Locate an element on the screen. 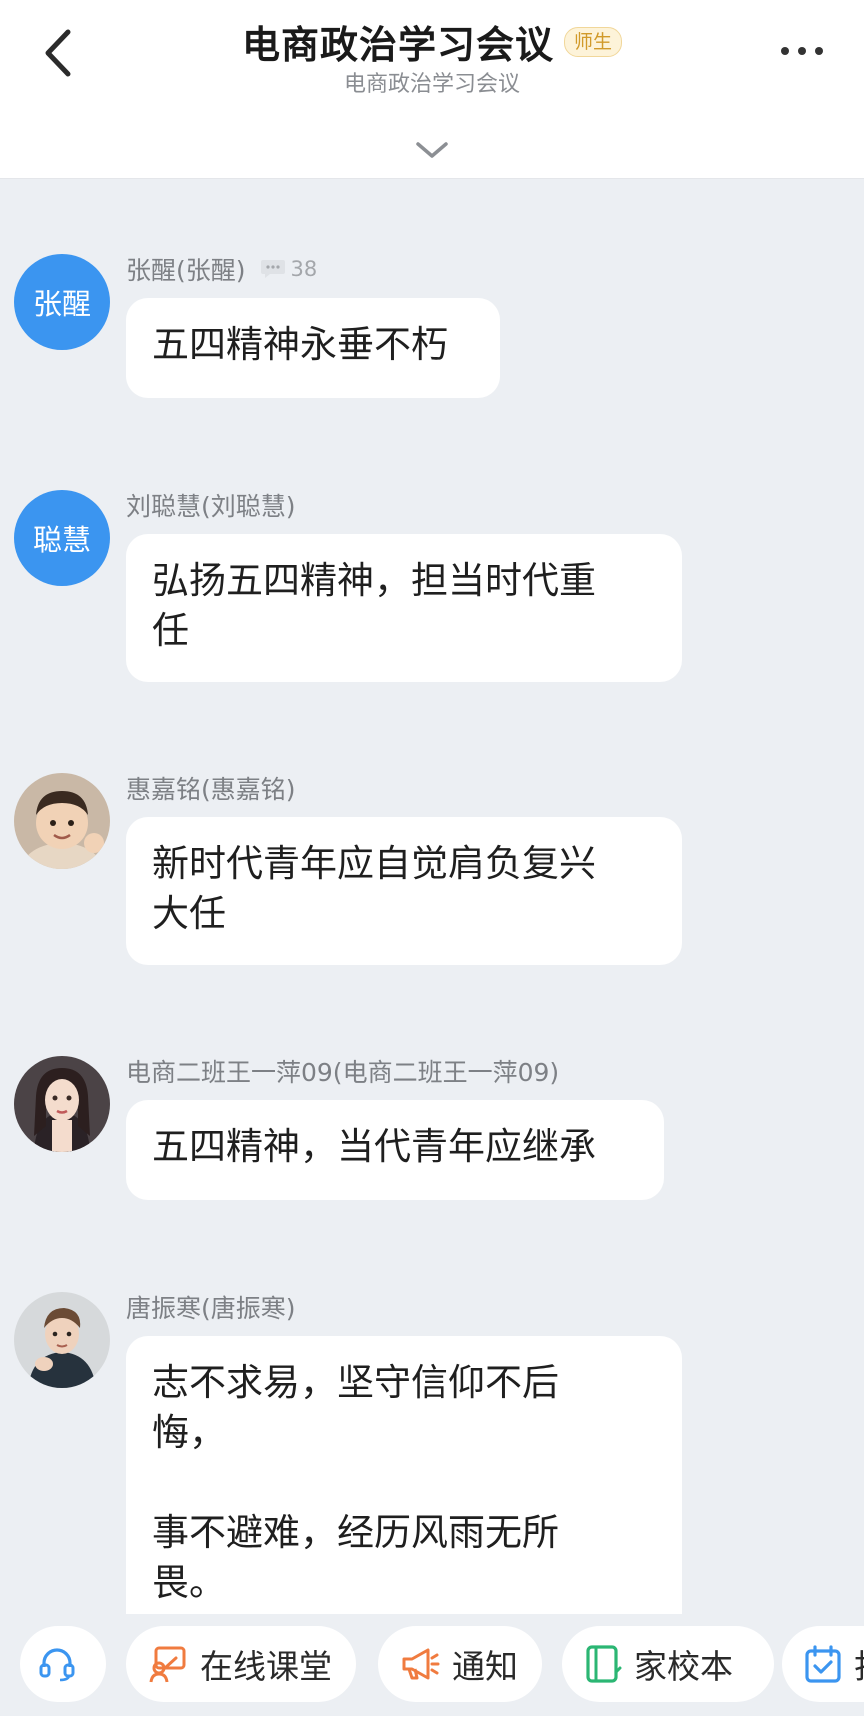  sender-name: 唐振寒(唐振寒) is located at coordinates (211, 1308).